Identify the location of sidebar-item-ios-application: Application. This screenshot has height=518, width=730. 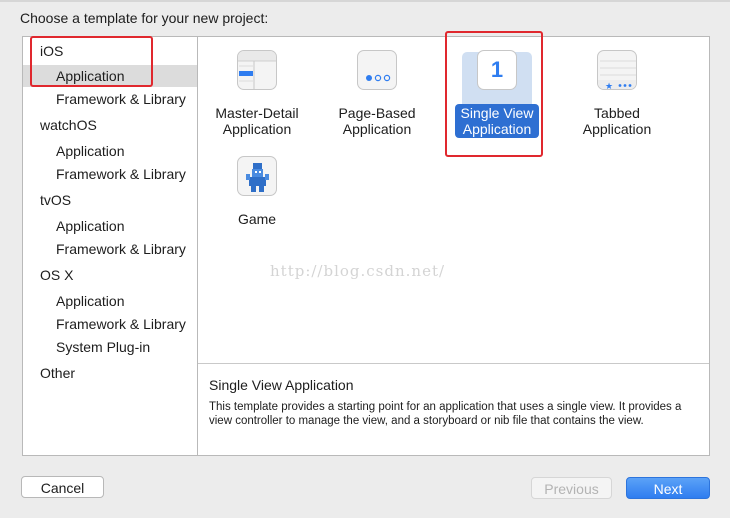
(110, 76).